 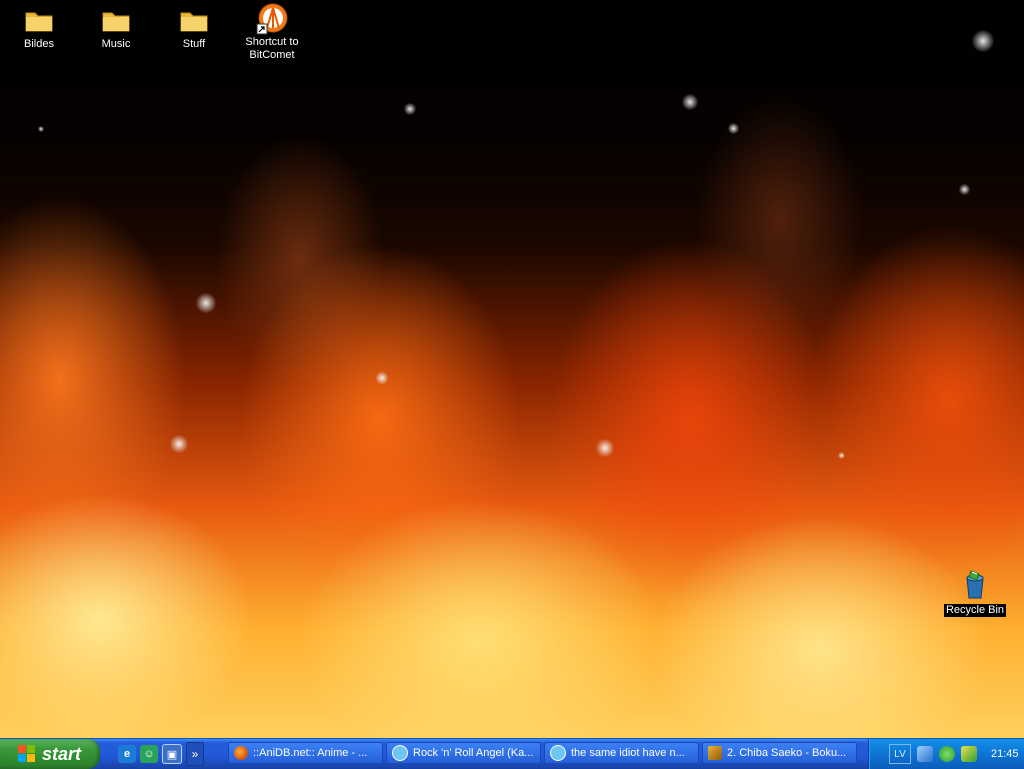 What do you see at coordinates (272, 48) in the screenshot?
I see `desktop-icon-label: Shortcut to BitComet` at bounding box center [272, 48].